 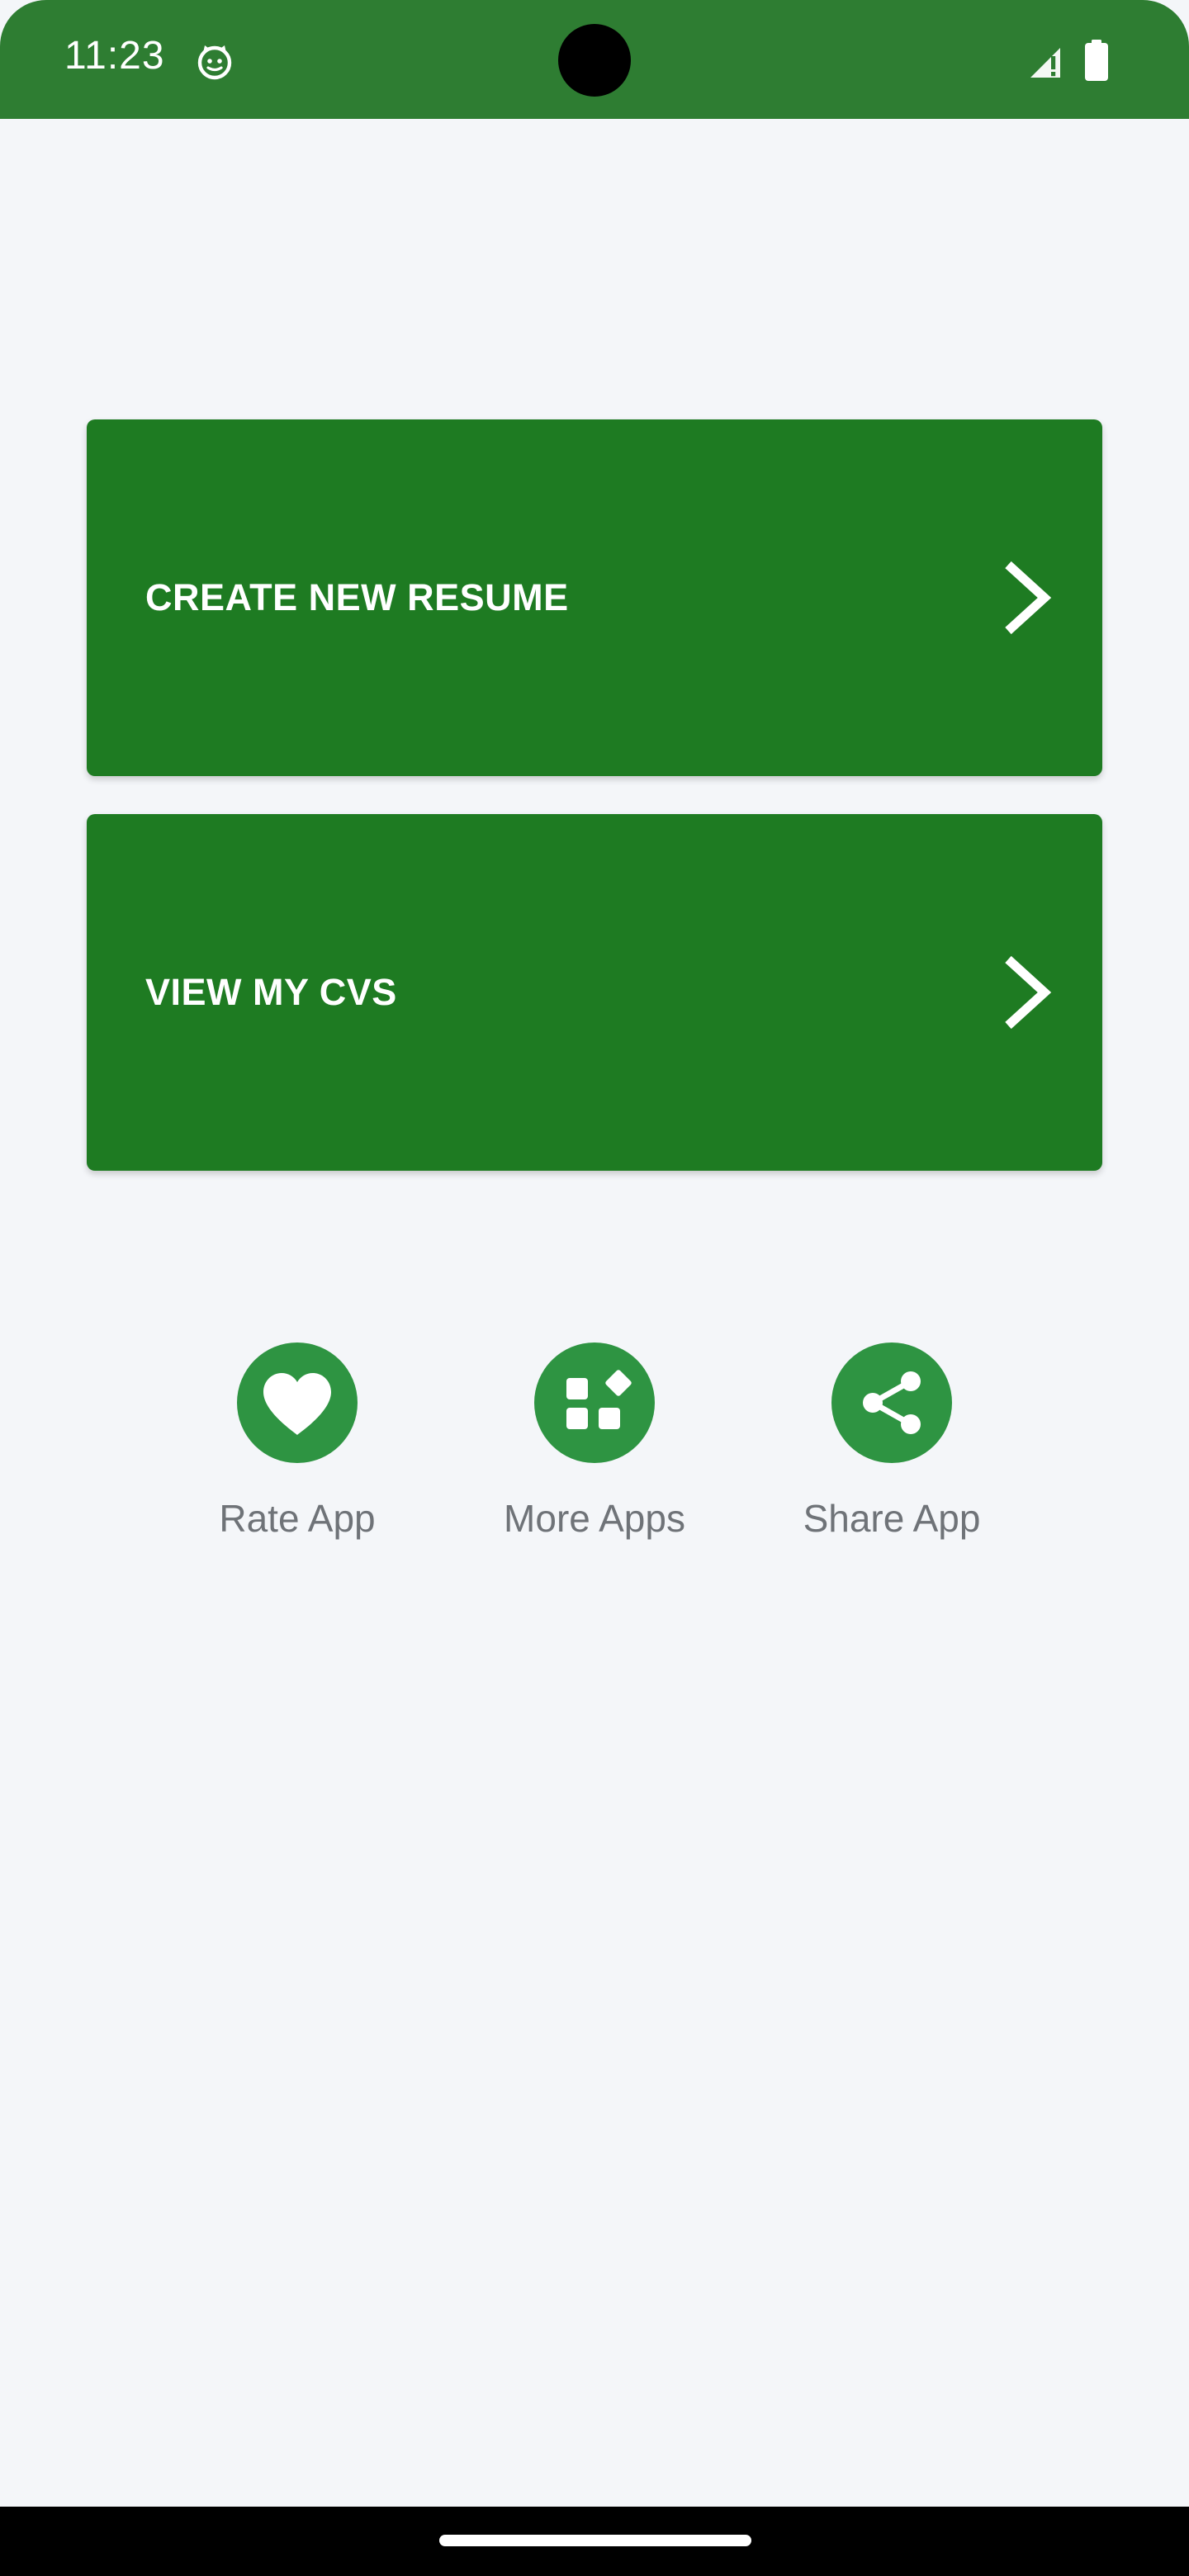 I want to click on home-handle, so click(x=595, y=2540).